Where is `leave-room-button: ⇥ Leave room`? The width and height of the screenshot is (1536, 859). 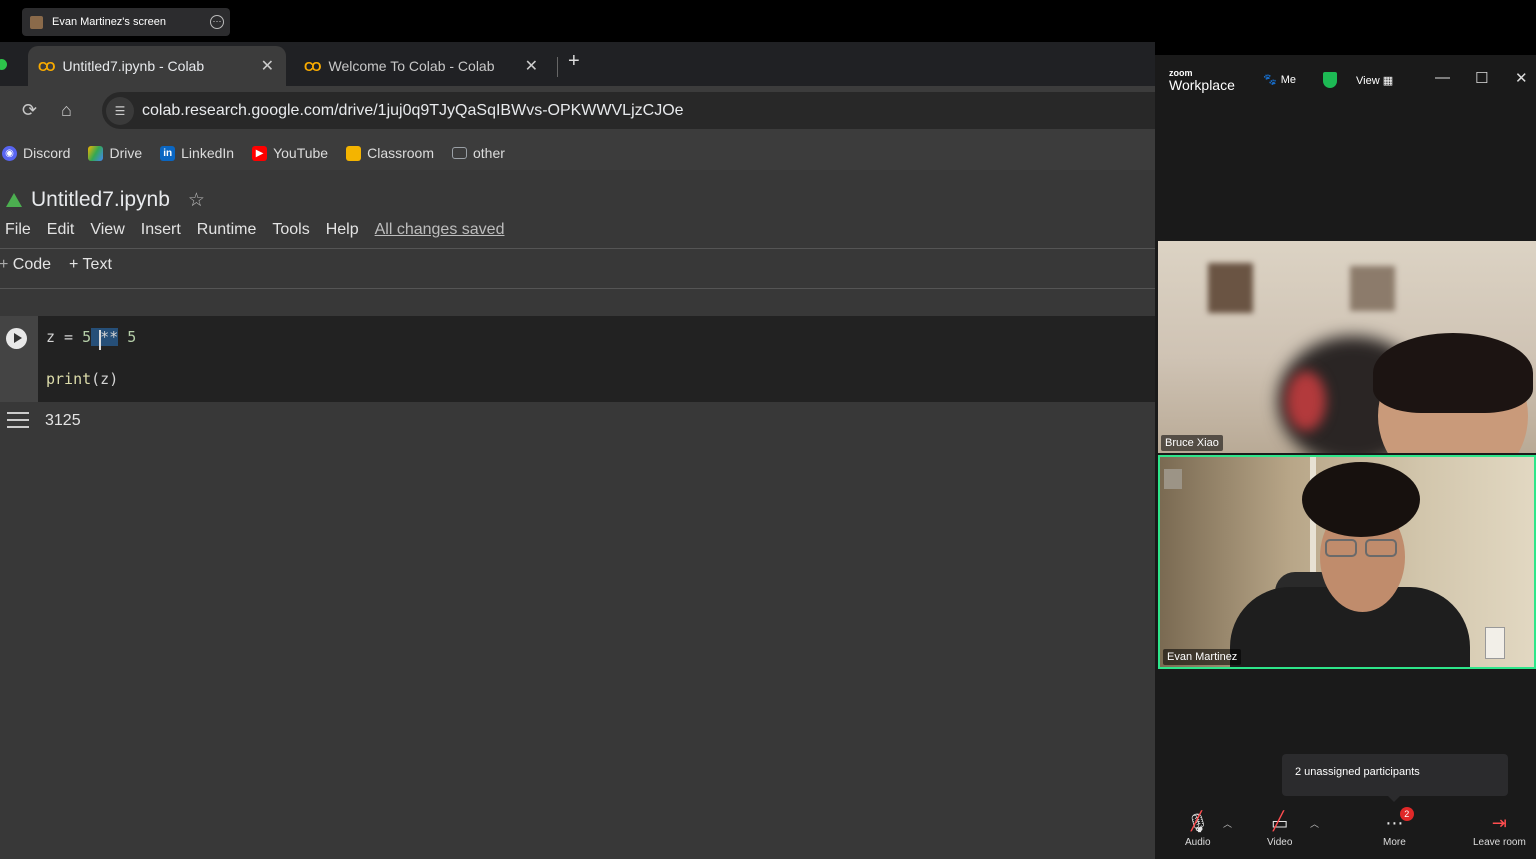
leave-room-button: ⇥ Leave room is located at coordinates (1499, 830).